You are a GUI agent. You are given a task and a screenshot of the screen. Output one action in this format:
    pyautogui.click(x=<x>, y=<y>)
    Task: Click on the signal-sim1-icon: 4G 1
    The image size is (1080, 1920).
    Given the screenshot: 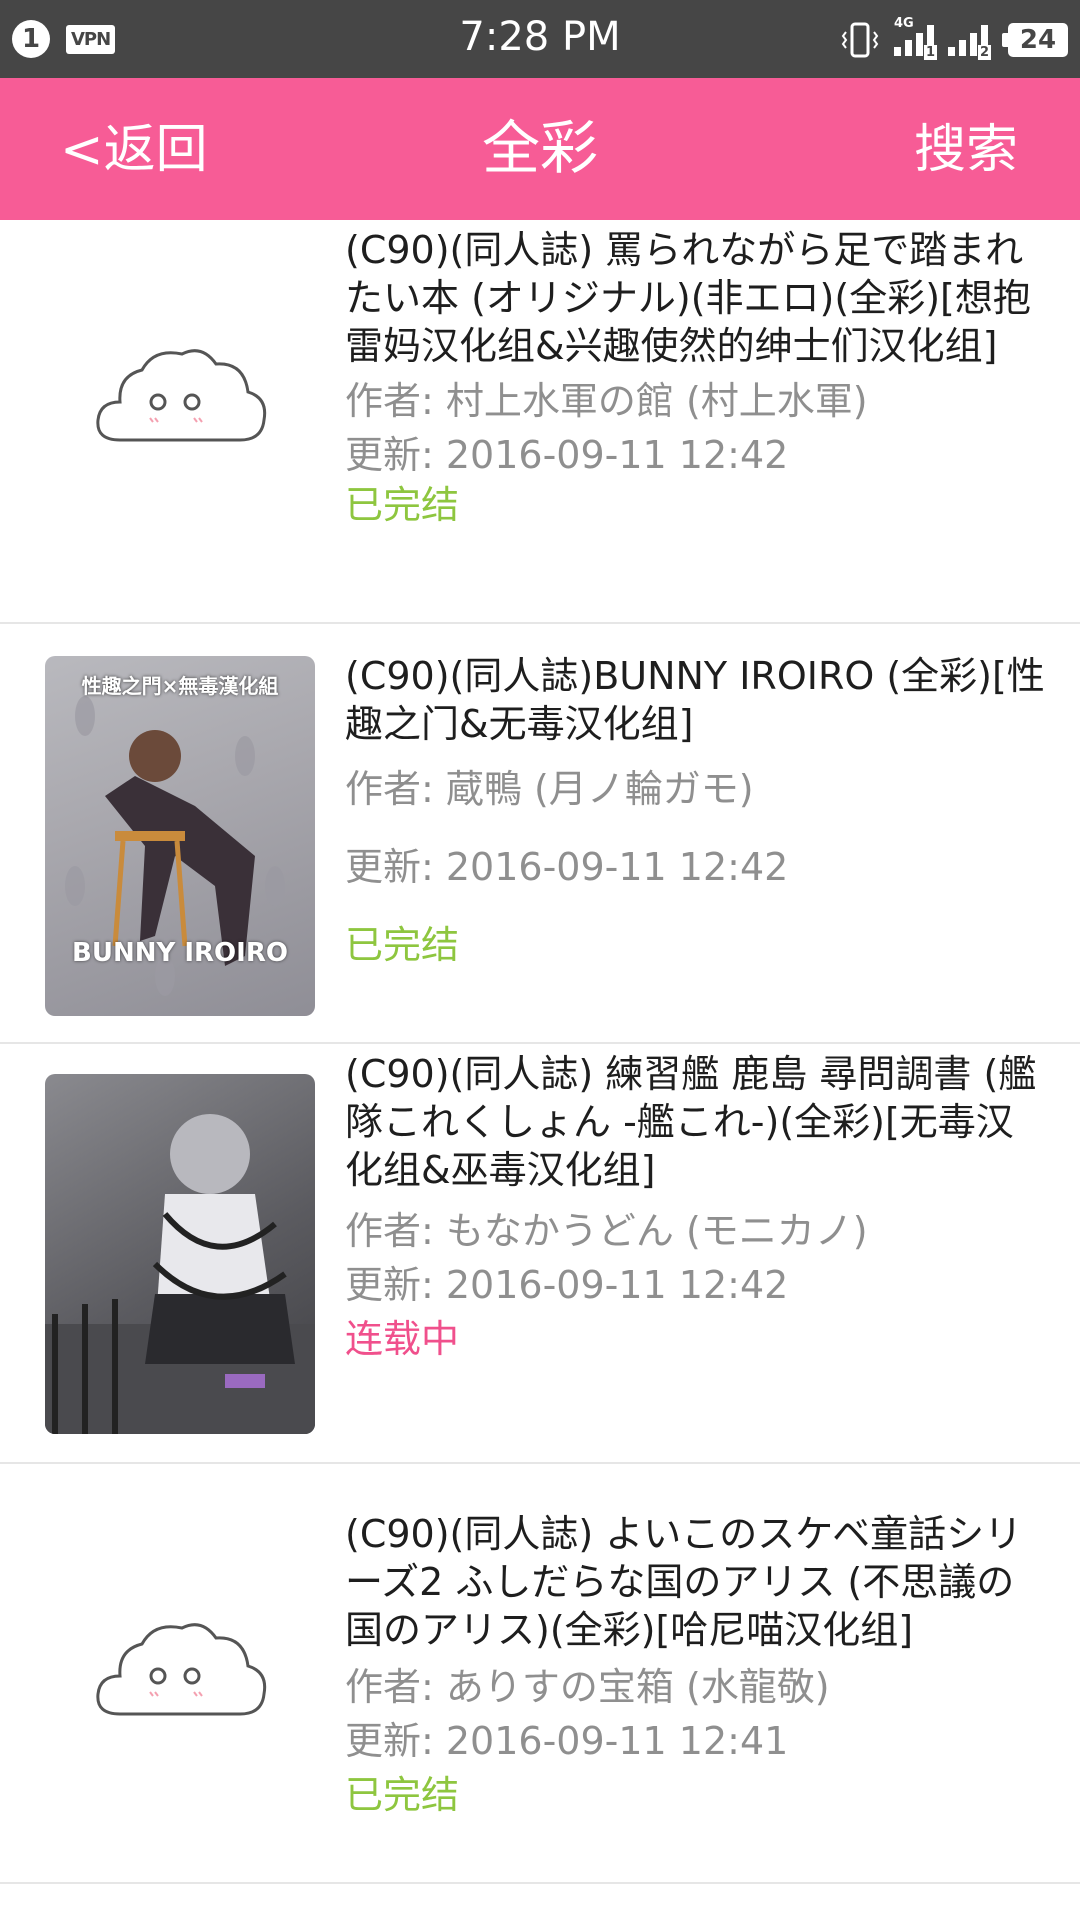 What is the action you would take?
    pyautogui.click(x=916, y=38)
    